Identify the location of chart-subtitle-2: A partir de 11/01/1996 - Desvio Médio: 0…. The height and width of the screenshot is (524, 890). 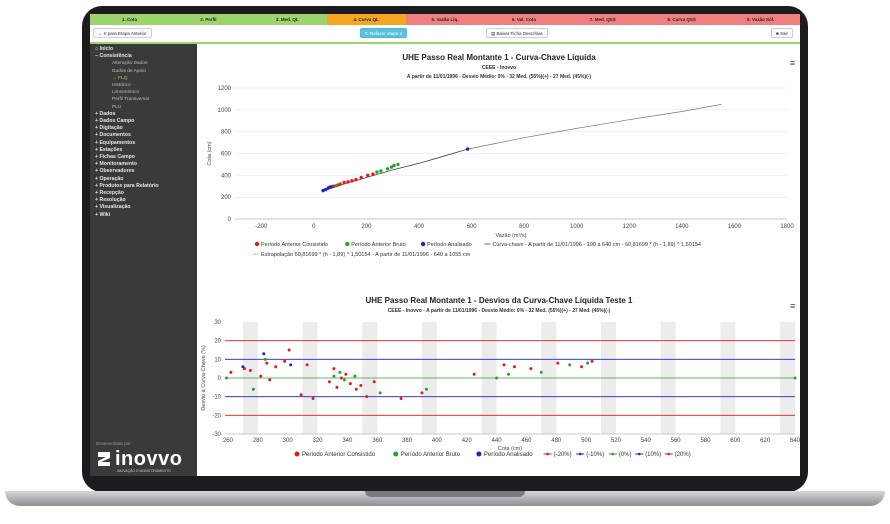
(499, 77).